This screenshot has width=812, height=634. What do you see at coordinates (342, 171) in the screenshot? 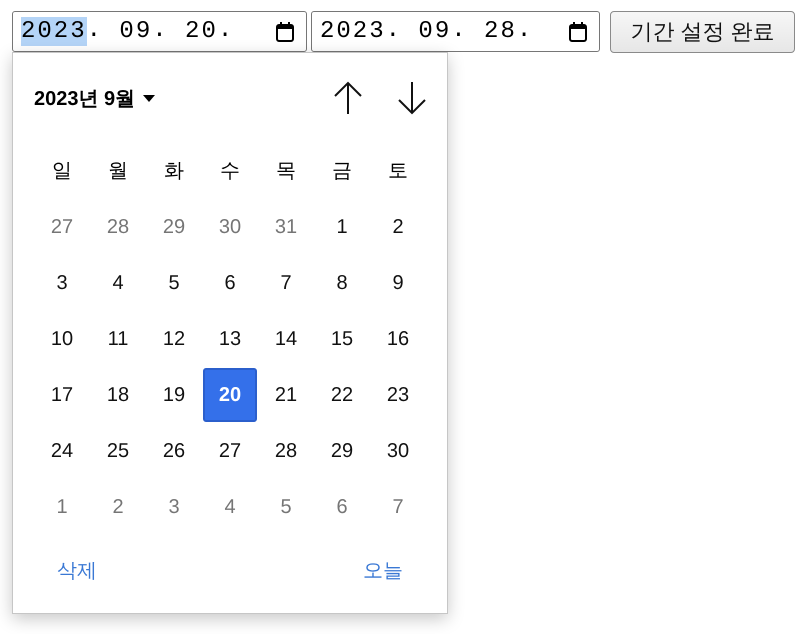
I see `weekday-label: 금` at bounding box center [342, 171].